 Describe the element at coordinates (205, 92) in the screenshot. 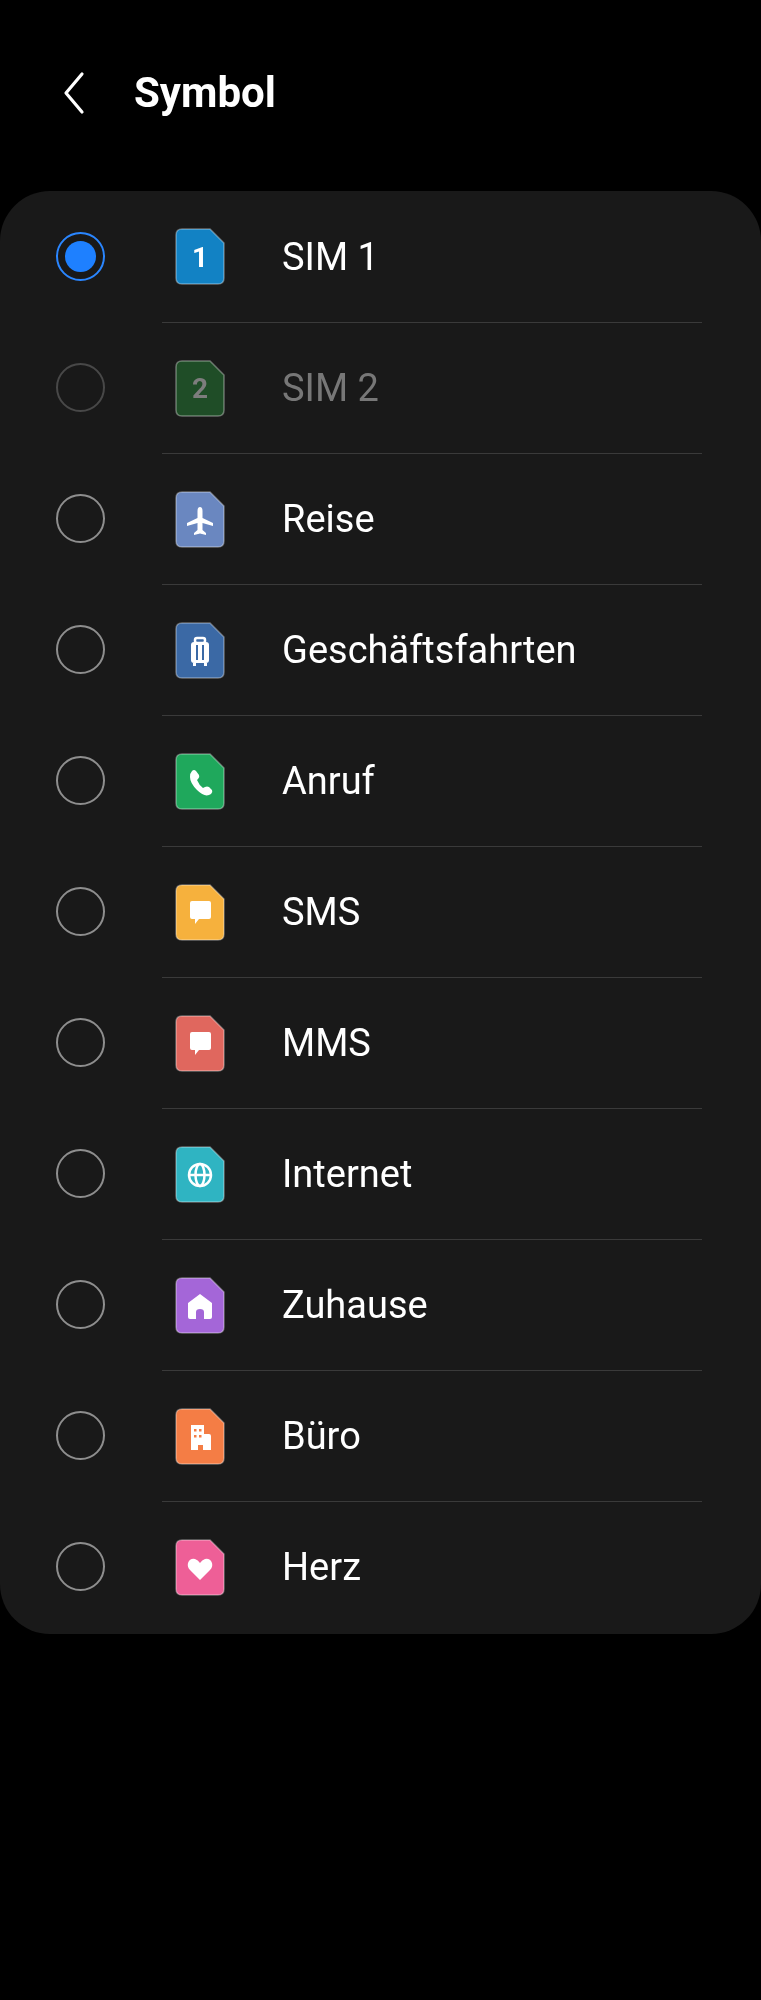

I see `page-title: Symbol` at that location.